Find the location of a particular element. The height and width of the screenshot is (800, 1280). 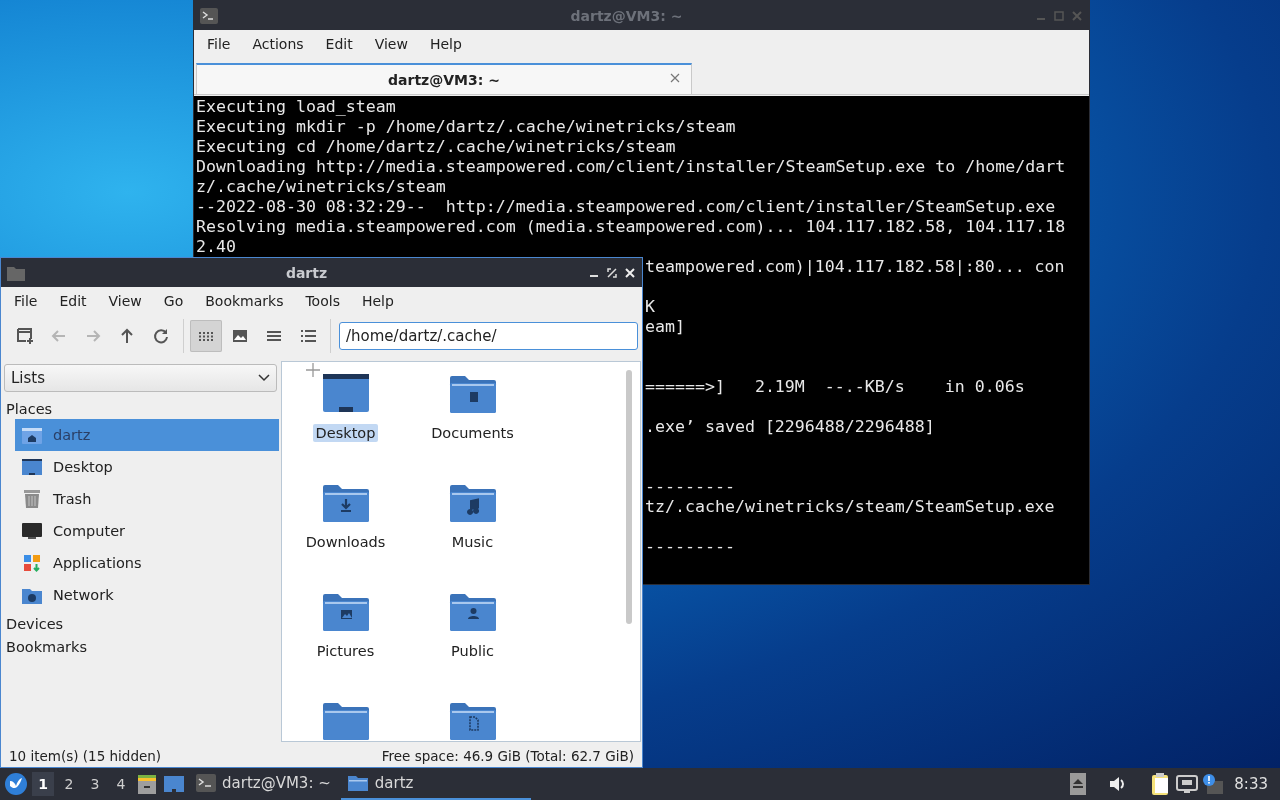

notification-icon is located at coordinates (1213, 784).